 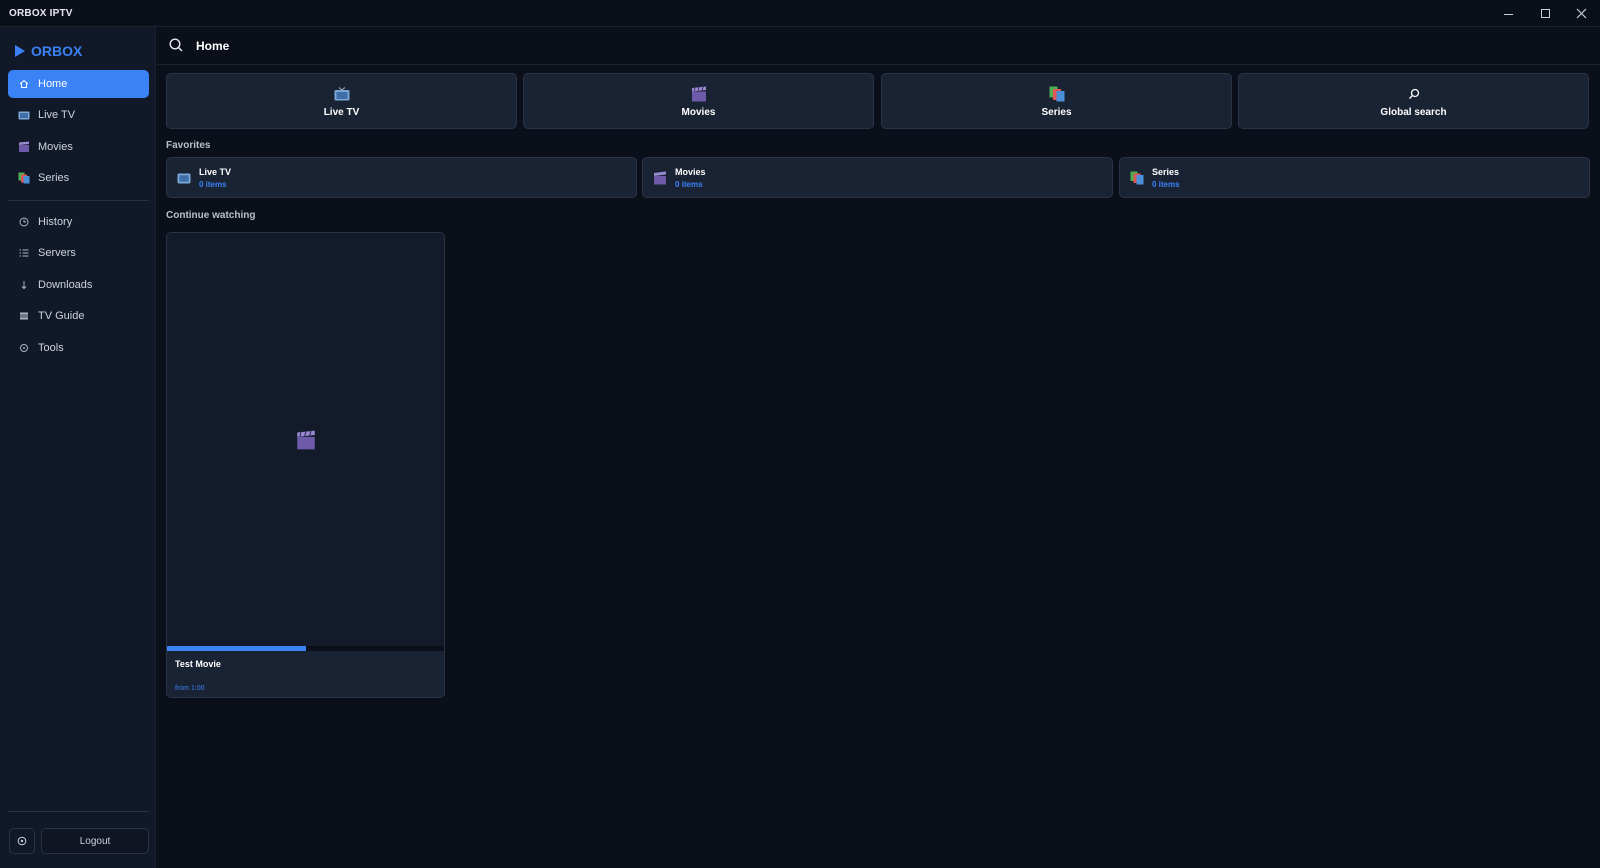 I want to click on tile-movies: Movies, so click(x=698, y=101).